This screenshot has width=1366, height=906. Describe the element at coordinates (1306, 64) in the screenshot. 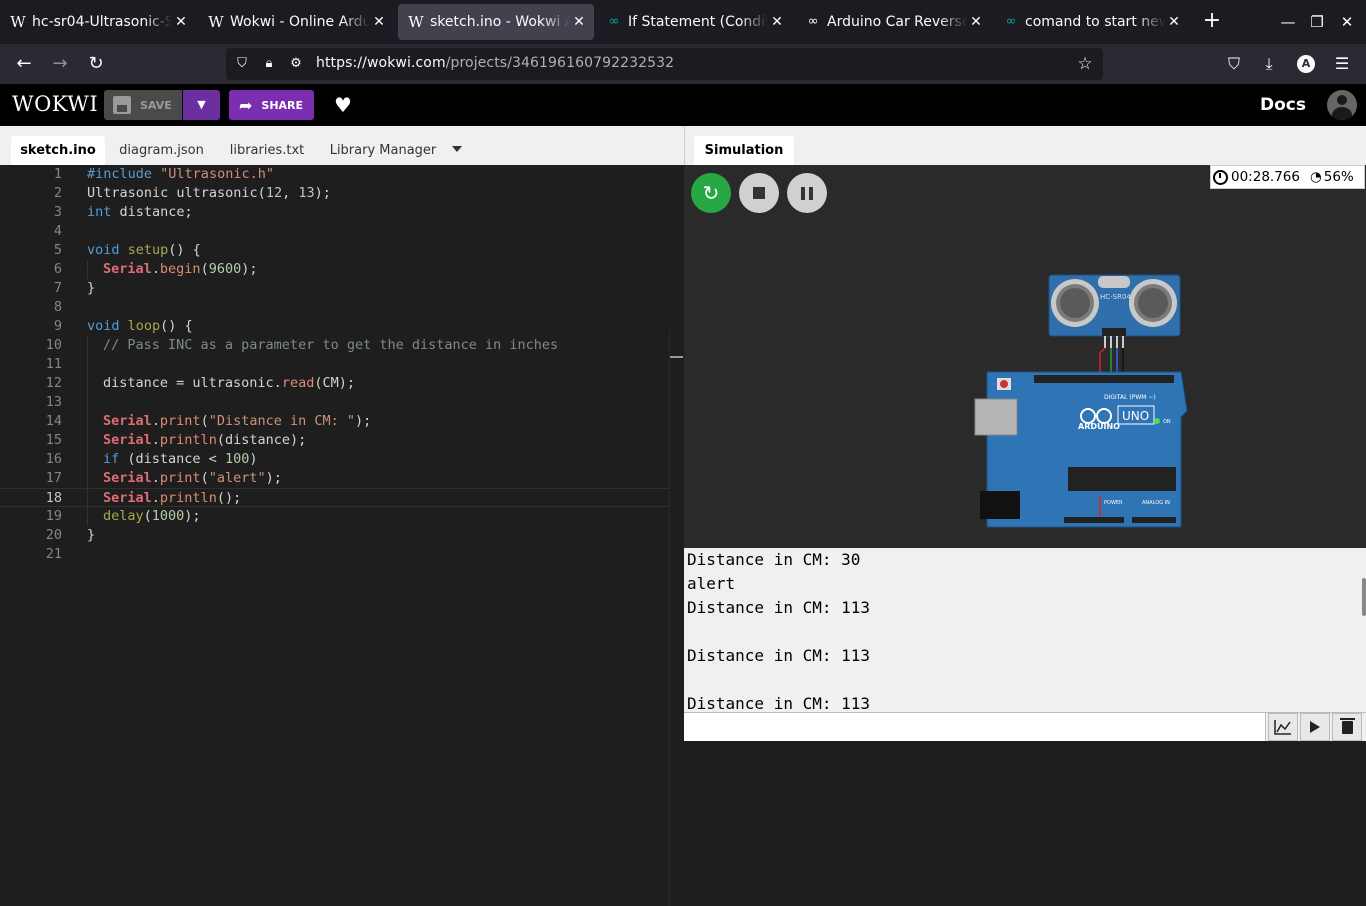

I see `account-avatar: A` at that location.